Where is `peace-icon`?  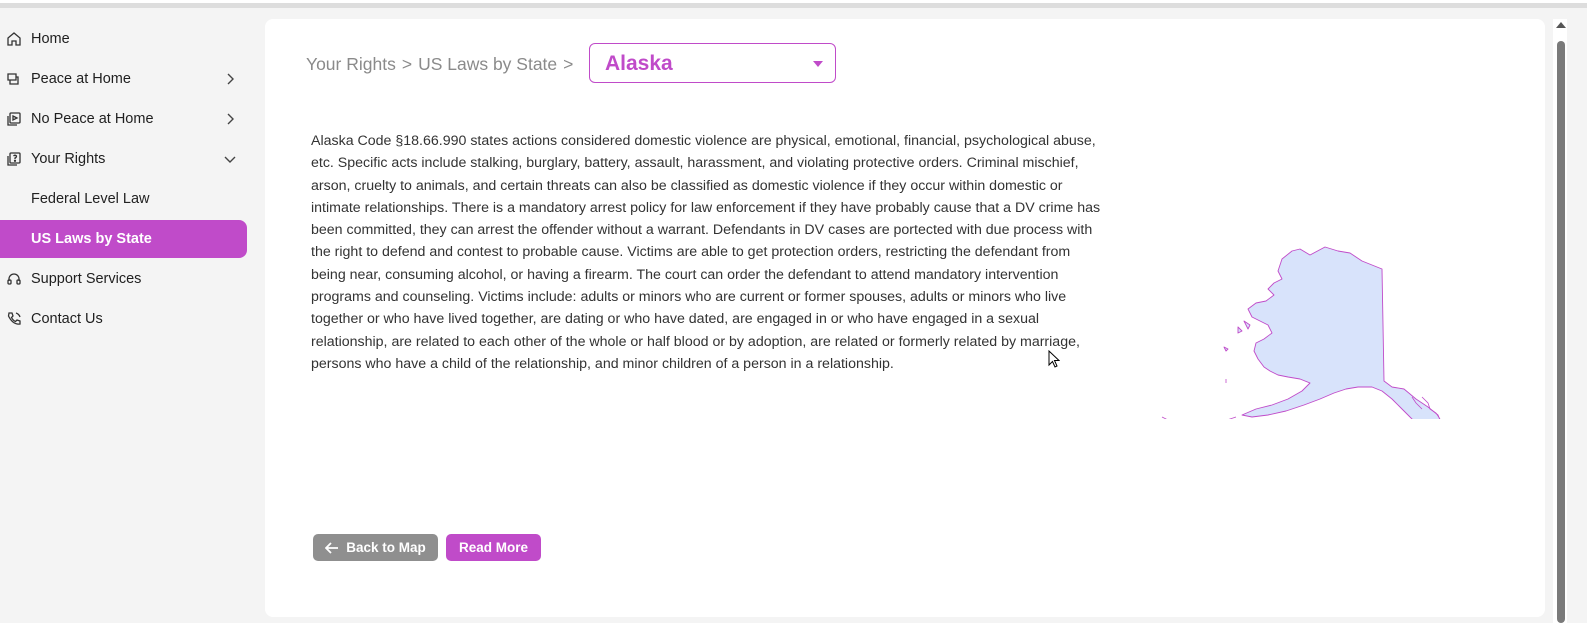 peace-icon is located at coordinates (13, 79).